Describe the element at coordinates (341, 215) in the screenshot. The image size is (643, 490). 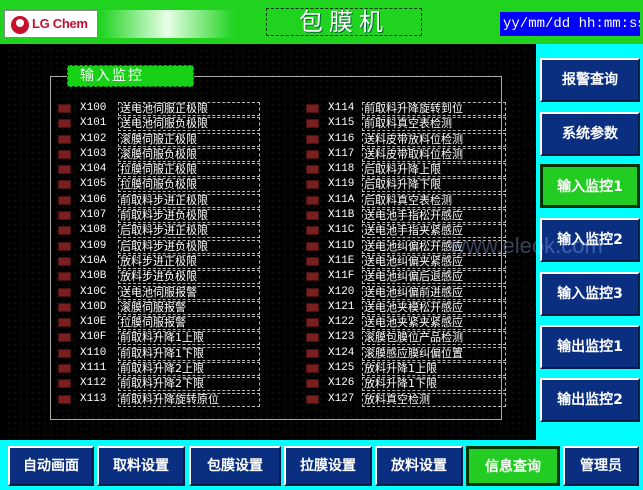
I see `input-address: X11B` at that location.